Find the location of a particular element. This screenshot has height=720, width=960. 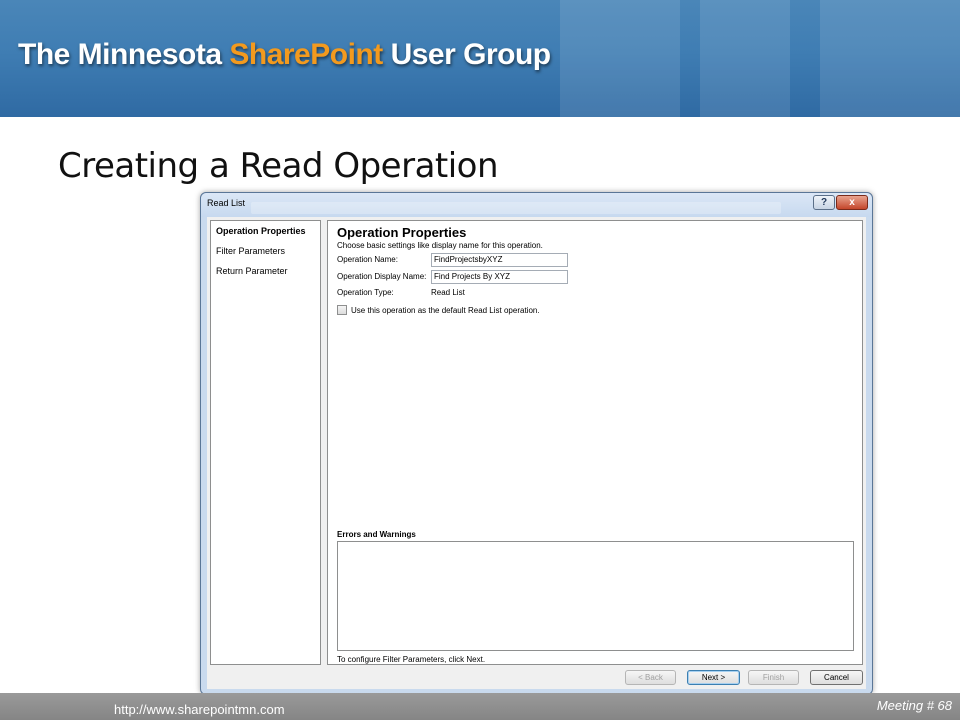

help-button: ? is located at coordinates (824, 202).